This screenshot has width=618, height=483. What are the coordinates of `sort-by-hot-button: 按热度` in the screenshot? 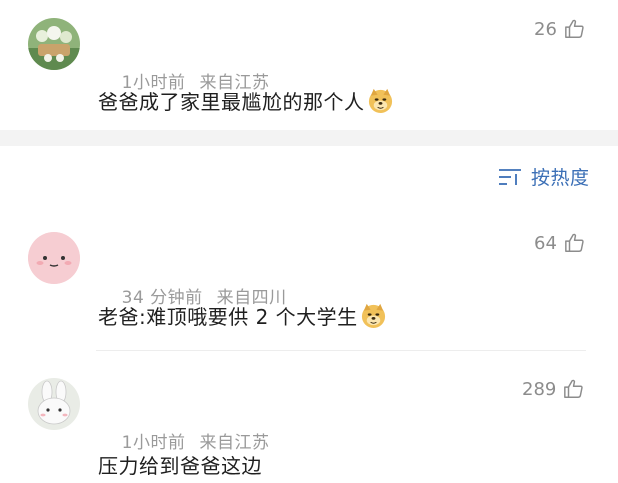 It's located at (543, 176).